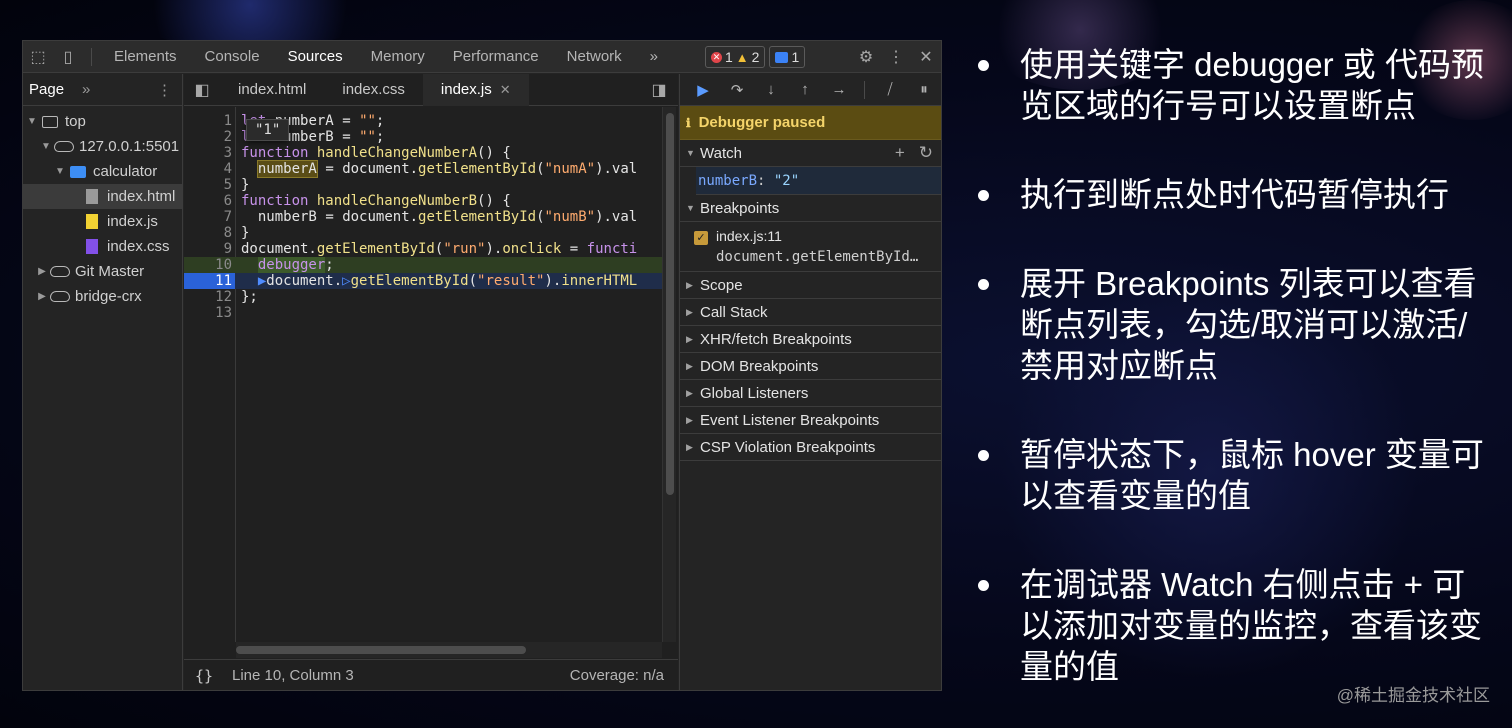 This screenshot has width=1512, height=728. I want to click on code-line: 3 function handleChangeNumberA() {, so click(423, 153).